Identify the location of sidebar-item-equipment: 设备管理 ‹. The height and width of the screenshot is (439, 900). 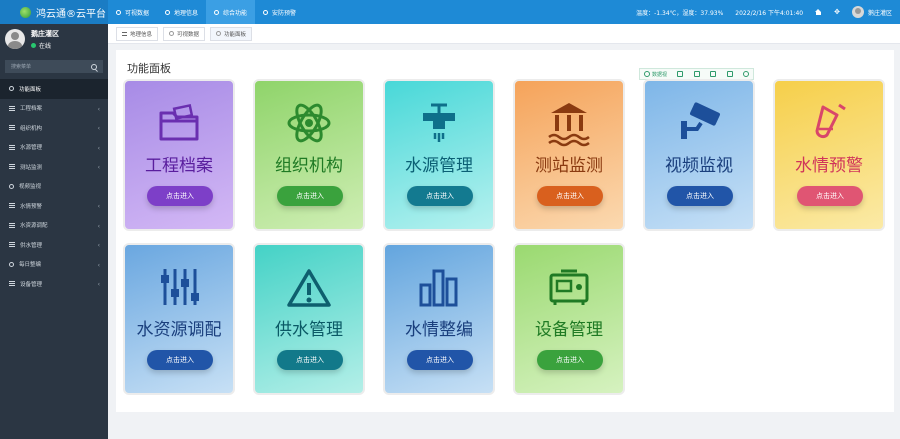
(54, 284).